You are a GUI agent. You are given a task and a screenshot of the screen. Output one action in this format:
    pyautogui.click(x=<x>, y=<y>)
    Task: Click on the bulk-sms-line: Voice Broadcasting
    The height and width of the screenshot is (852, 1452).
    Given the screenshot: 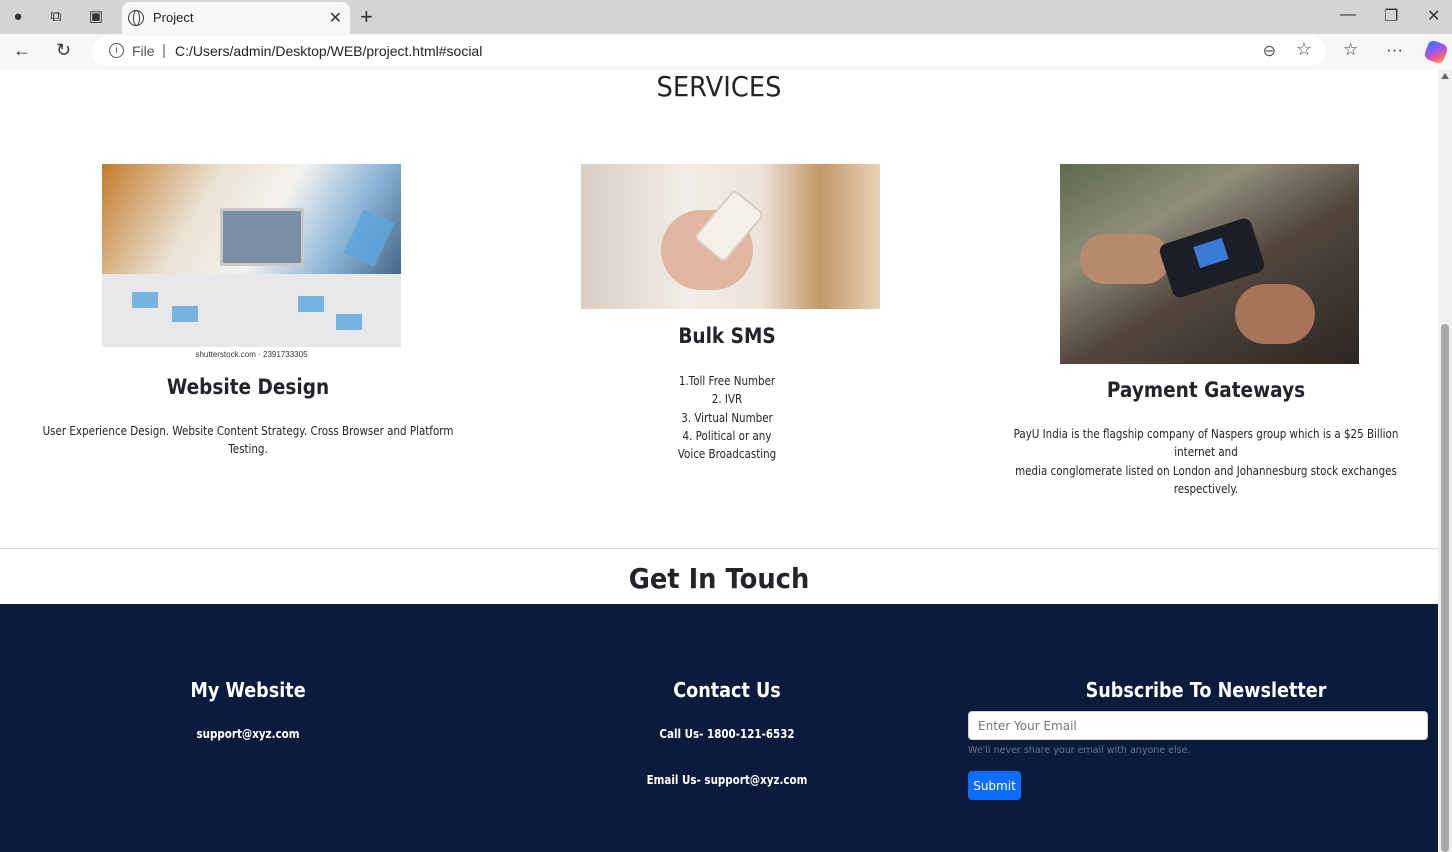 What is the action you would take?
    pyautogui.click(x=727, y=454)
    